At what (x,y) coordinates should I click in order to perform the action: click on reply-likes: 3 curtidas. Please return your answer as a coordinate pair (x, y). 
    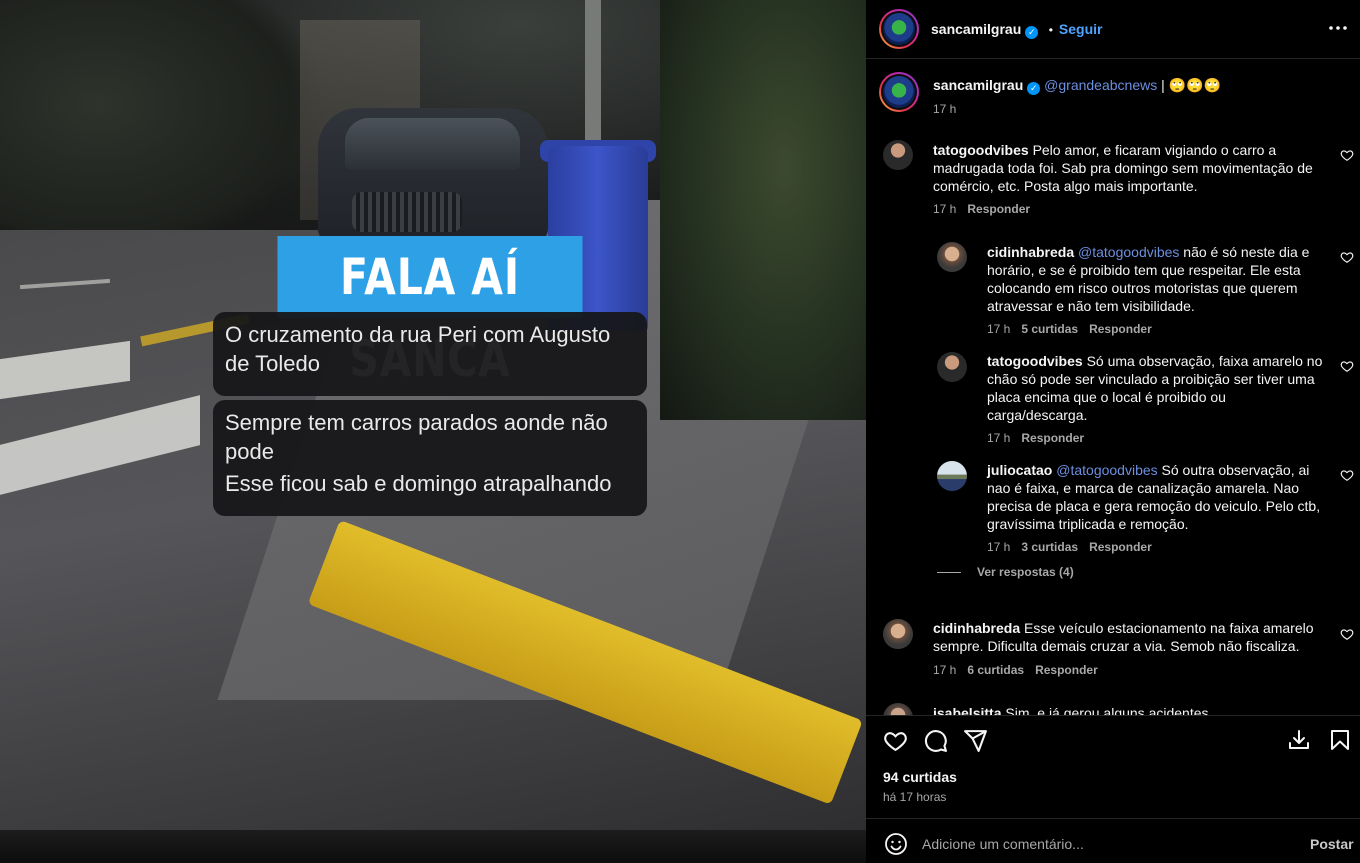
    Looking at the image, I should click on (1049, 547).